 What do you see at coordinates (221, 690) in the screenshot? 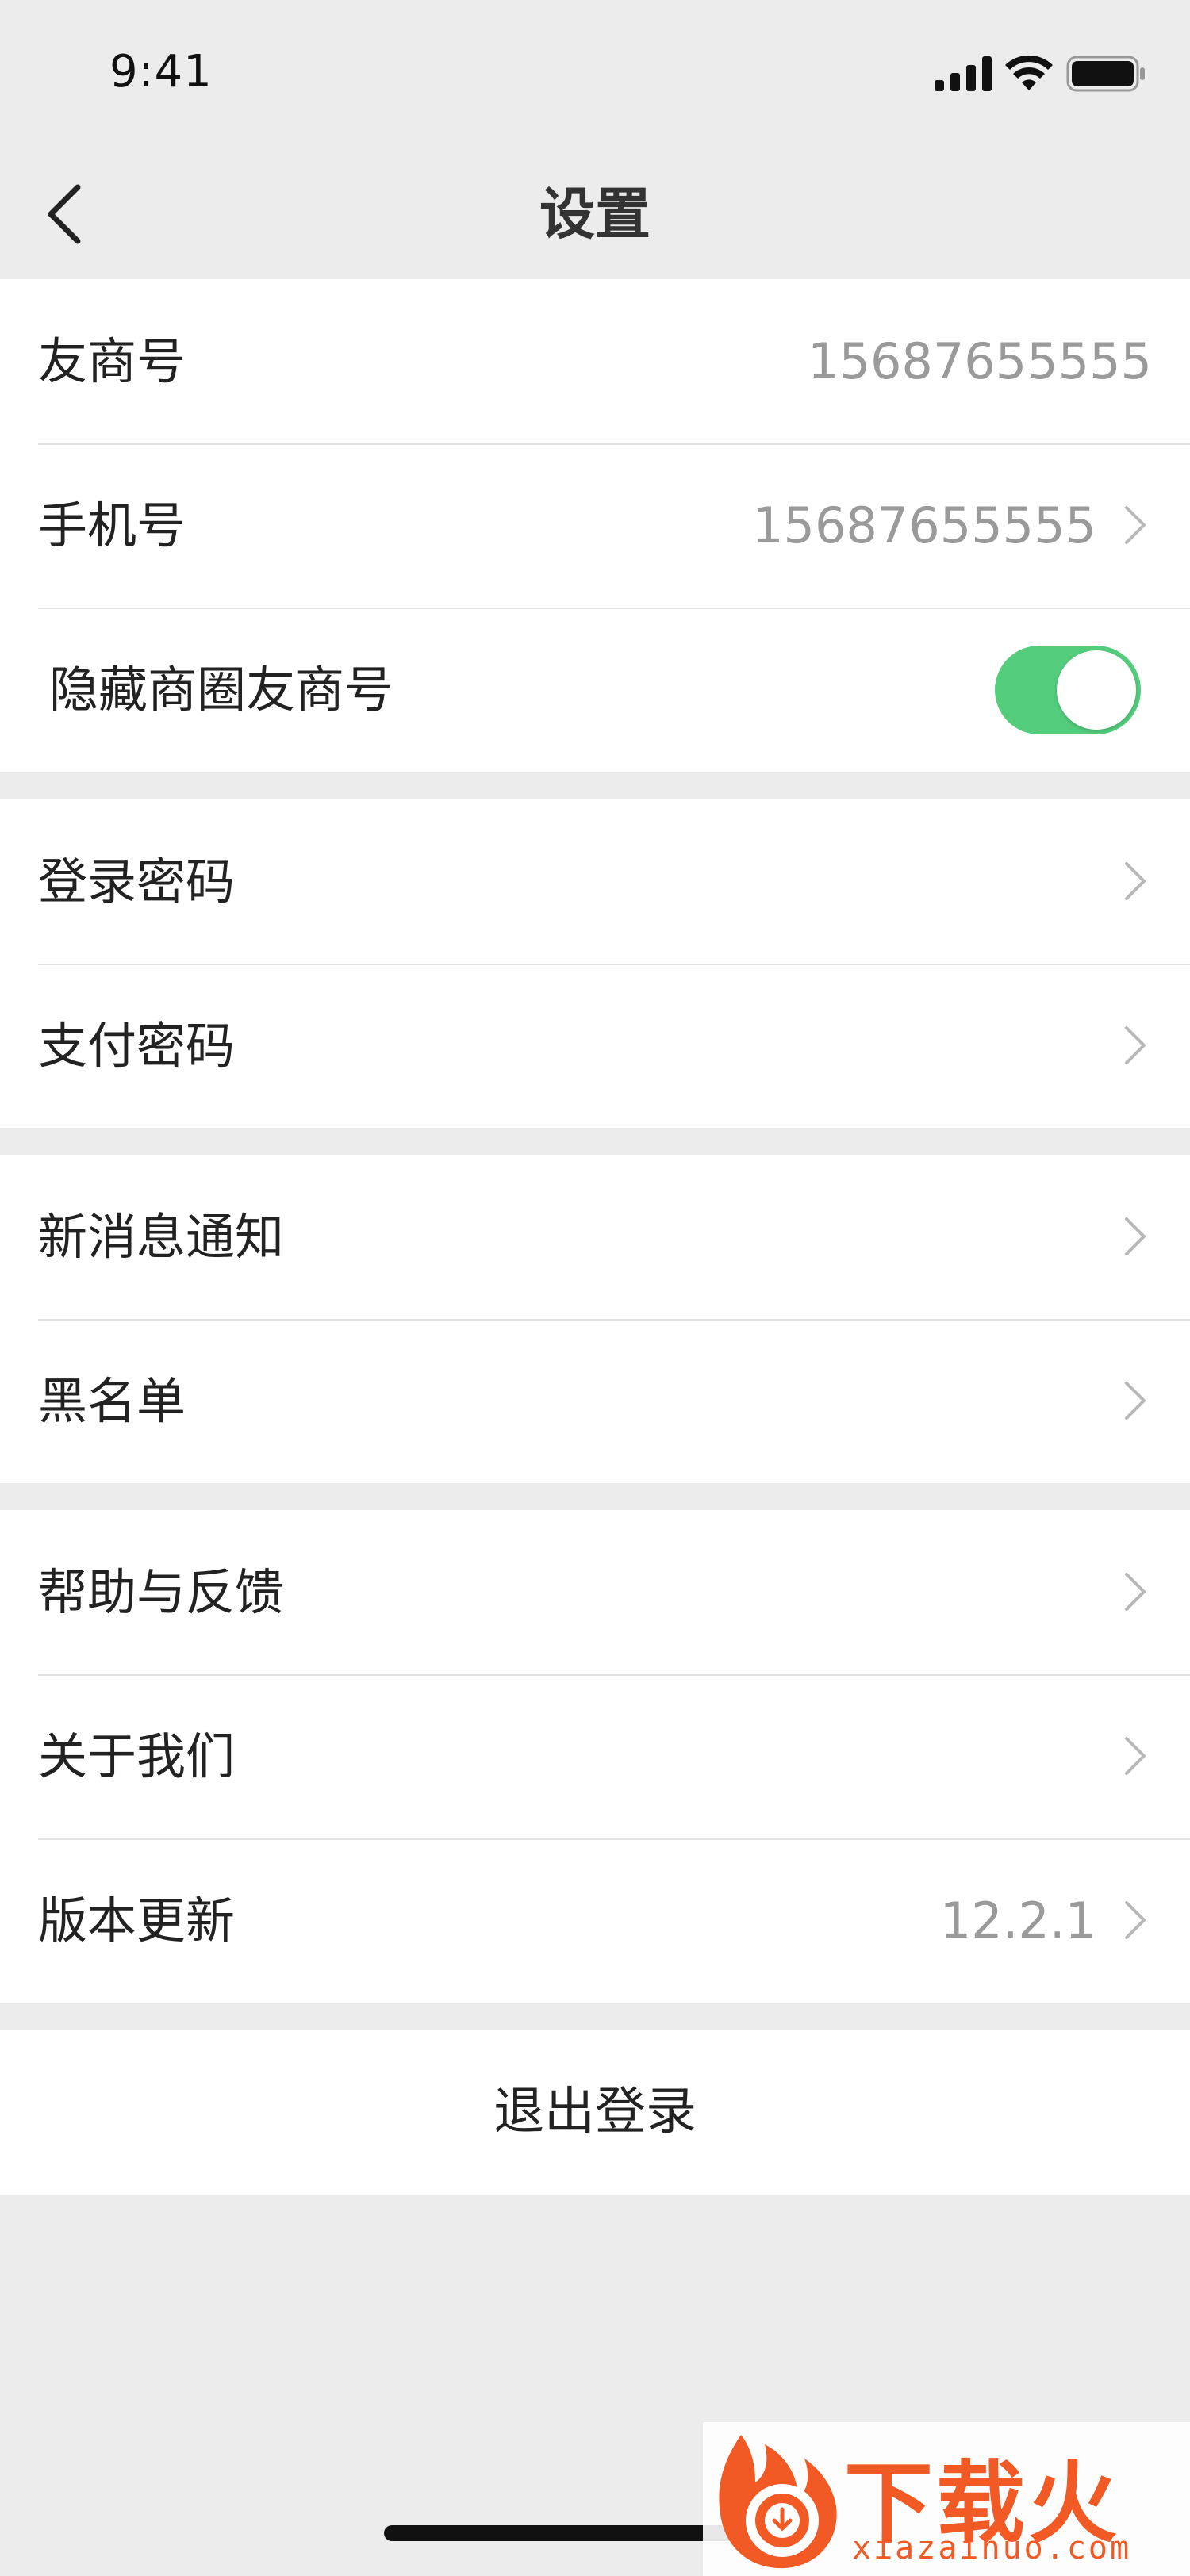
I see `hide-id-label: 隐藏商圈友商号` at bounding box center [221, 690].